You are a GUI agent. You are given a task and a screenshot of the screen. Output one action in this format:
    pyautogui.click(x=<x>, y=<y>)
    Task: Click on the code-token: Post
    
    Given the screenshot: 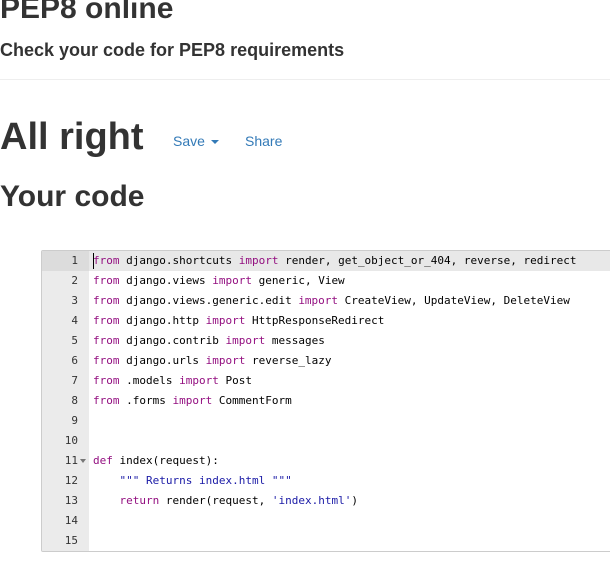 What is the action you would take?
    pyautogui.click(x=235, y=380)
    